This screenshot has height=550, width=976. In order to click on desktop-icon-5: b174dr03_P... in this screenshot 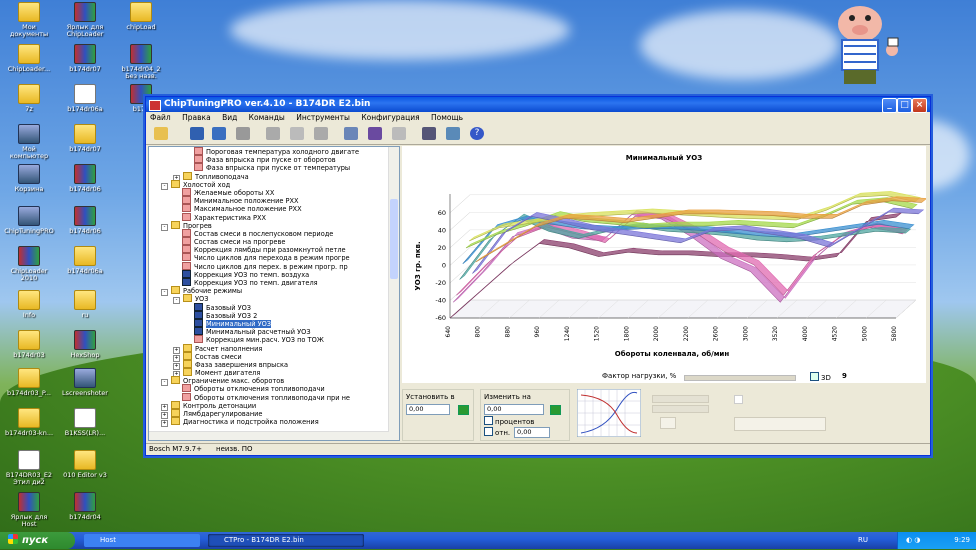, I will do `click(29, 382)`.